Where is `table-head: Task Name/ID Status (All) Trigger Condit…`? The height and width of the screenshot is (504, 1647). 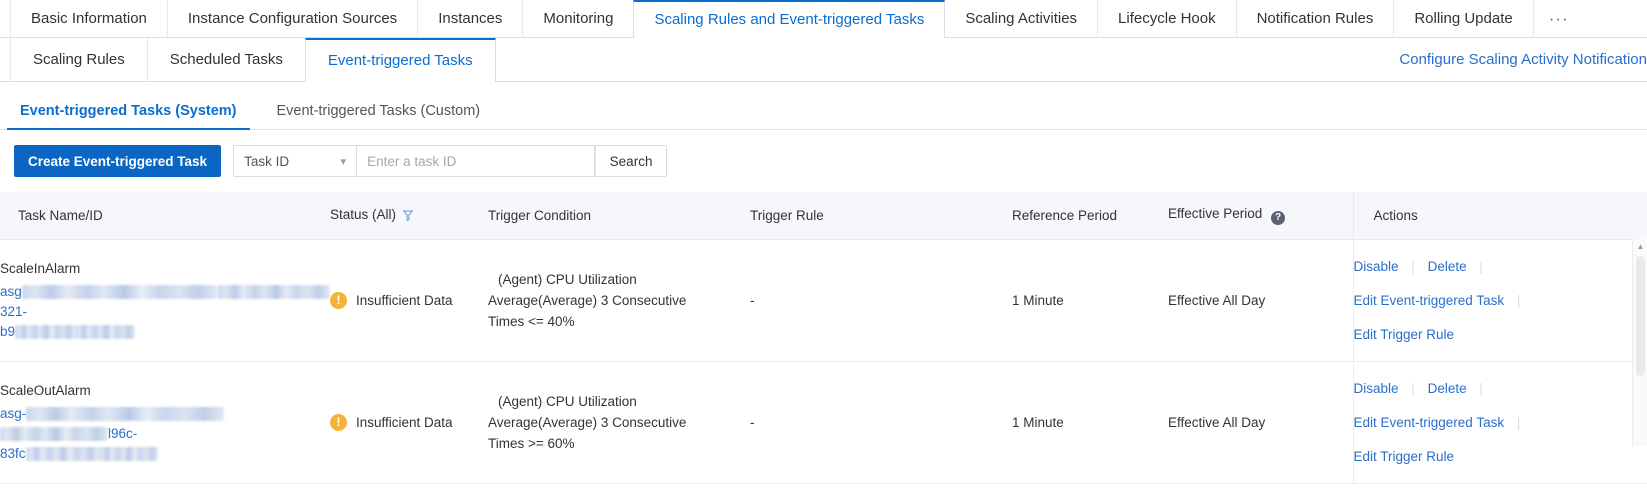
table-head: Task Name/ID Status (All) Trigger Condit… is located at coordinates (823, 216).